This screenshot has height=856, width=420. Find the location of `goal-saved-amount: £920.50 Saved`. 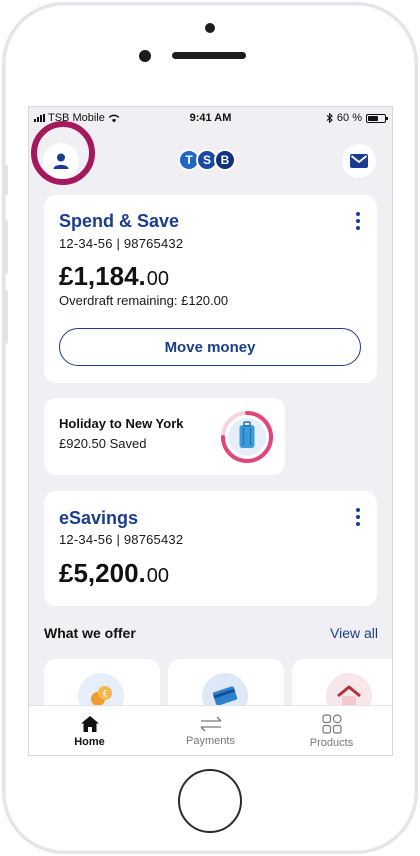

goal-saved-amount: £920.50 Saved is located at coordinates (103, 443).